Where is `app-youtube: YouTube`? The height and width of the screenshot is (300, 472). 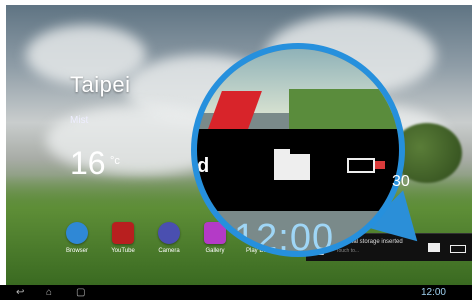 app-youtube: YouTube is located at coordinates (123, 239).